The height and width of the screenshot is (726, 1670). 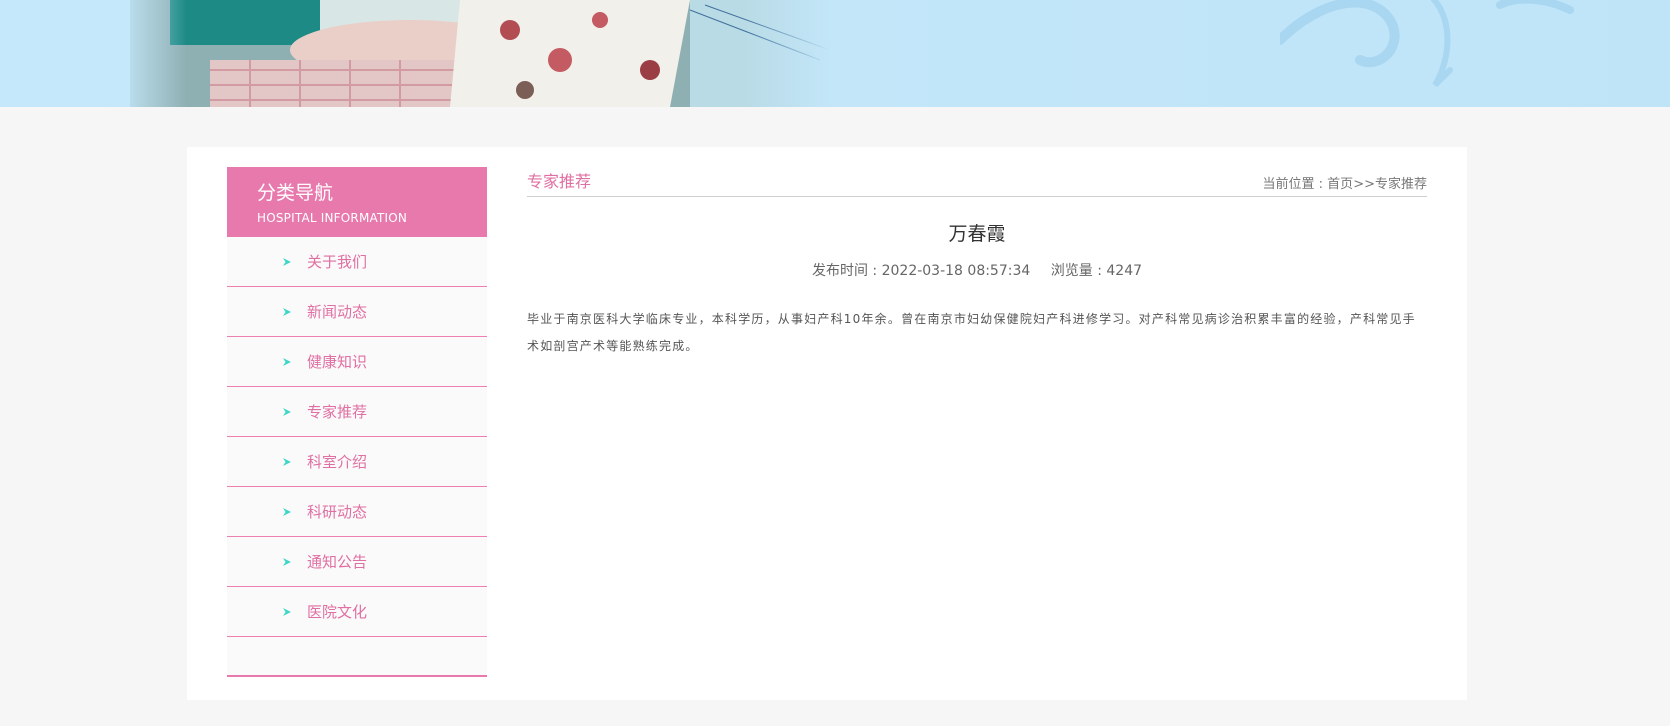 I want to click on sidebar-item-research: 科研动态, so click(x=357, y=512).